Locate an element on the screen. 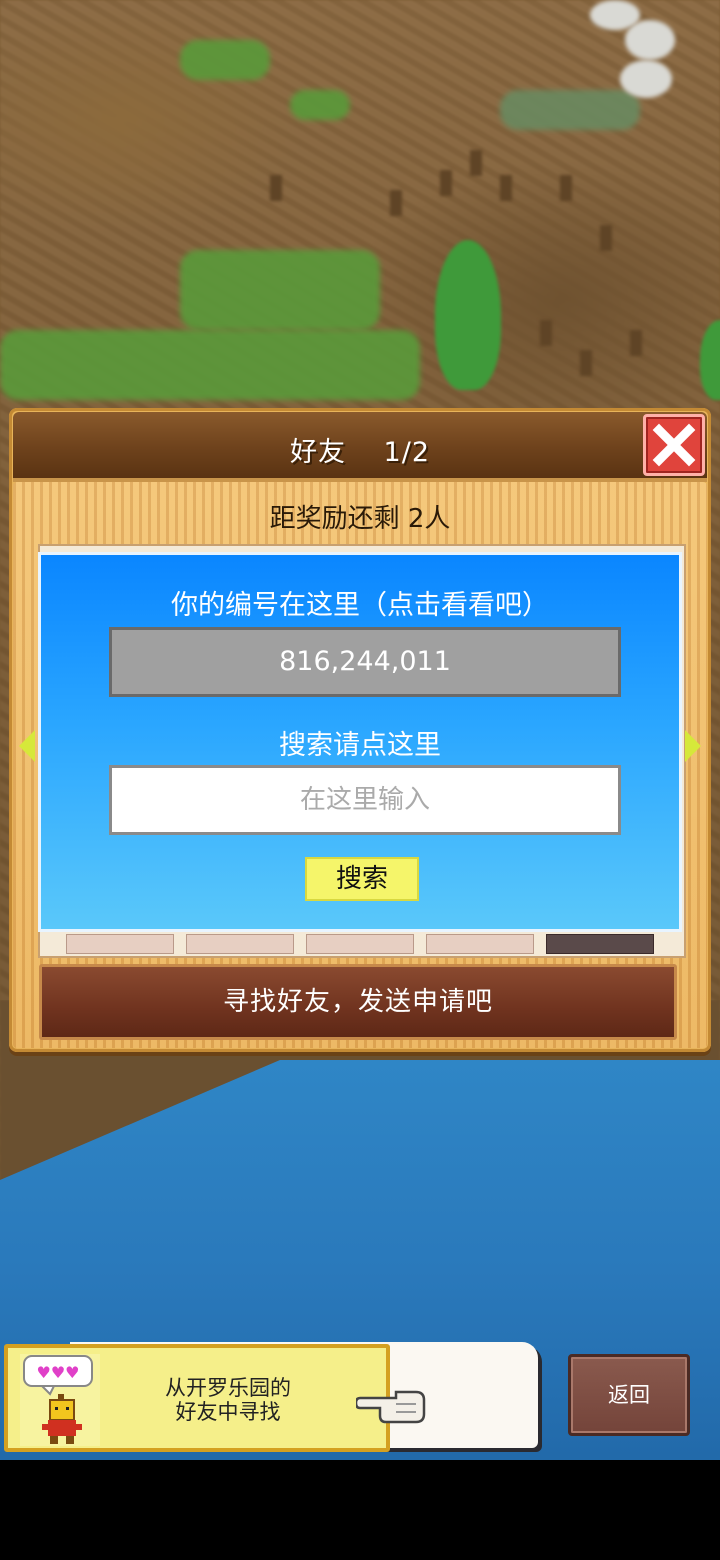 The width and height of the screenshot is (720, 1560). find-friends-button: 寻找好友，发送申请吧 is located at coordinates (358, 1002).